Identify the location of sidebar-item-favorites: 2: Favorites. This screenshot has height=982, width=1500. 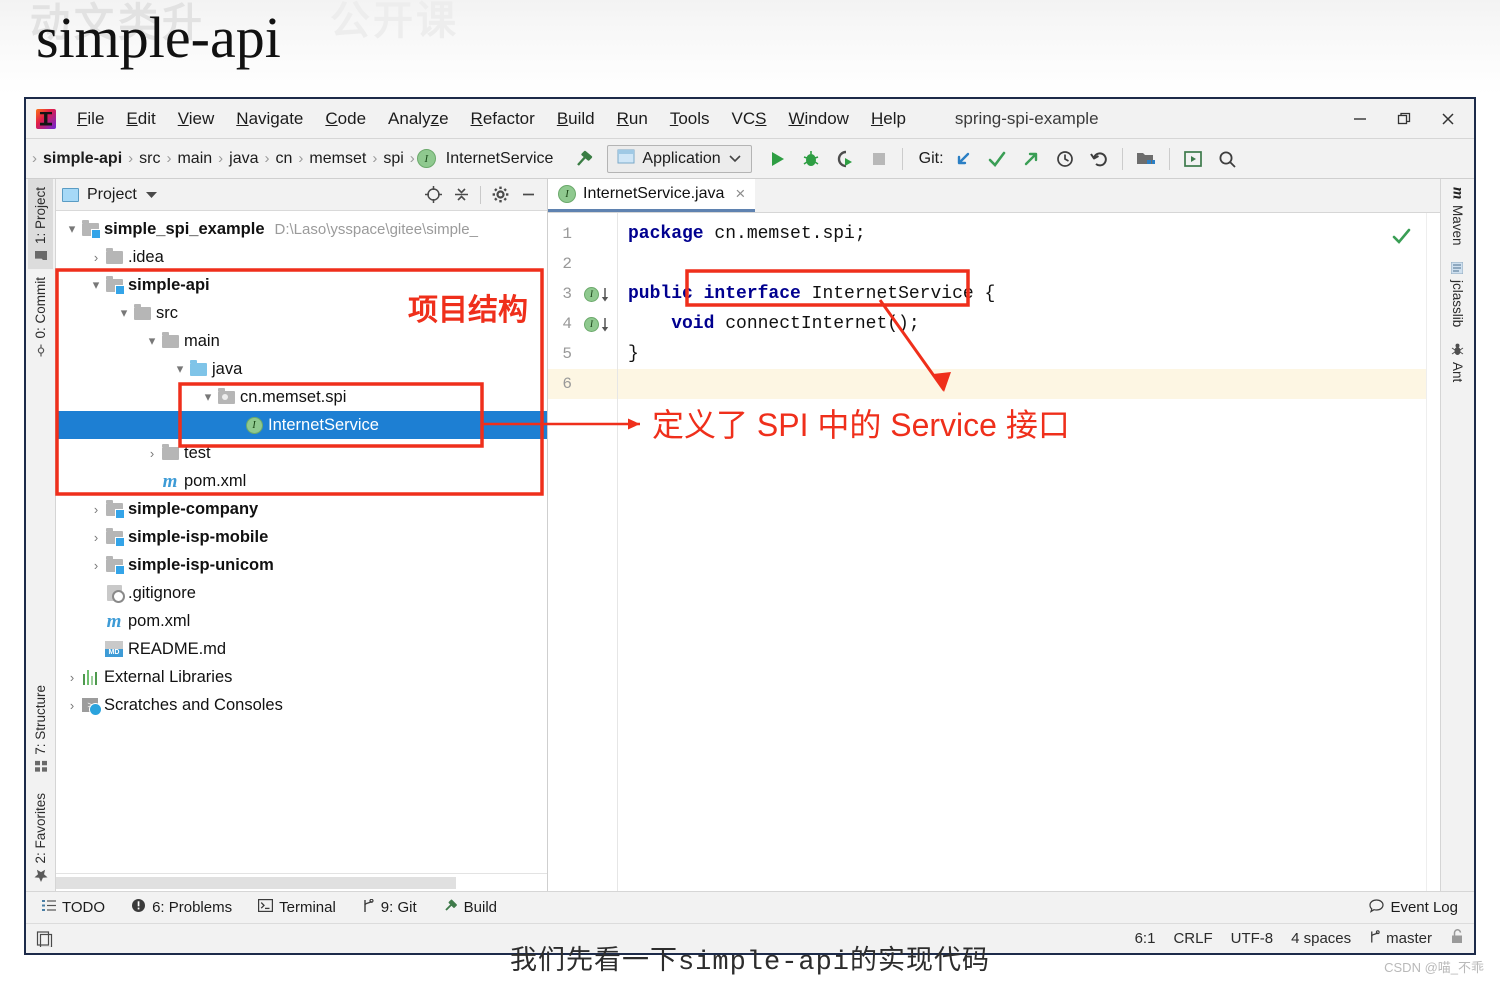
(40, 835).